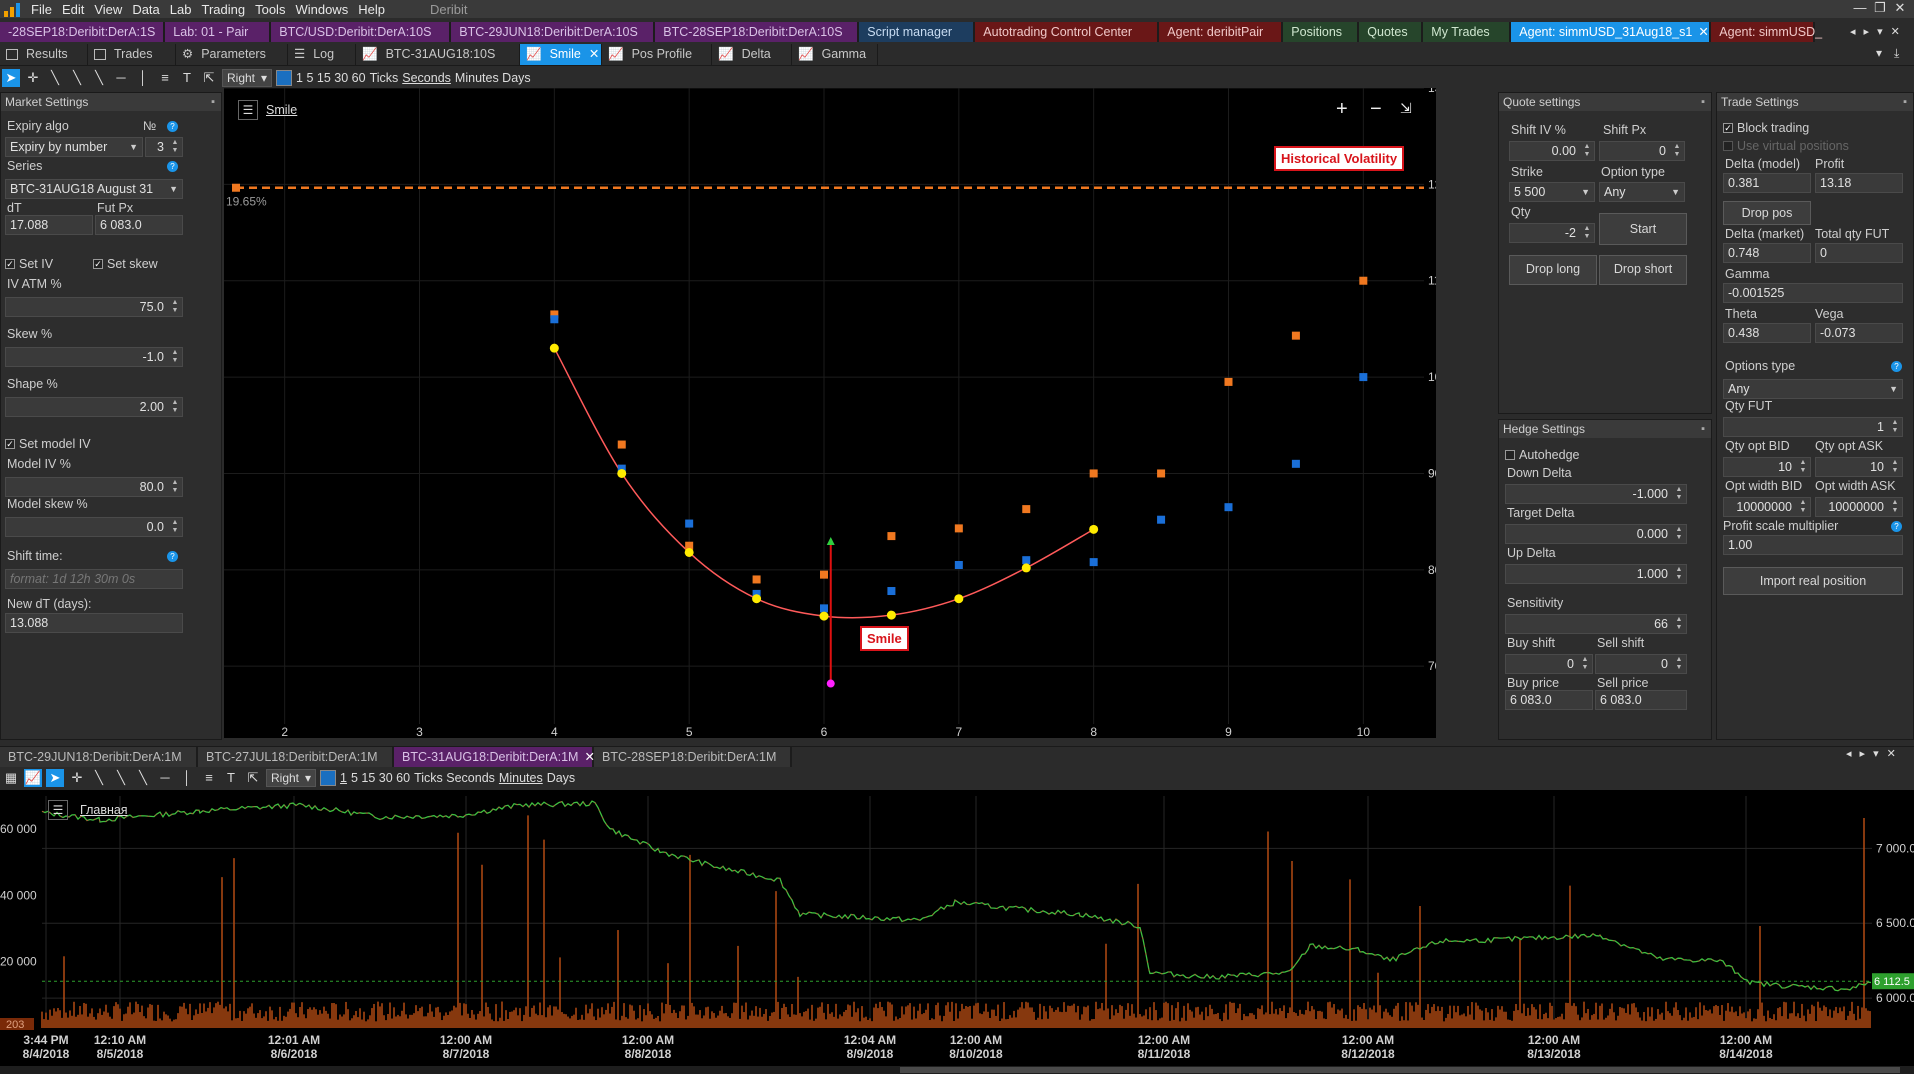 This screenshot has height=1074, width=1914. What do you see at coordinates (218, 32) in the screenshot?
I see `doc-tab: Lab: 01 - Pair` at bounding box center [218, 32].